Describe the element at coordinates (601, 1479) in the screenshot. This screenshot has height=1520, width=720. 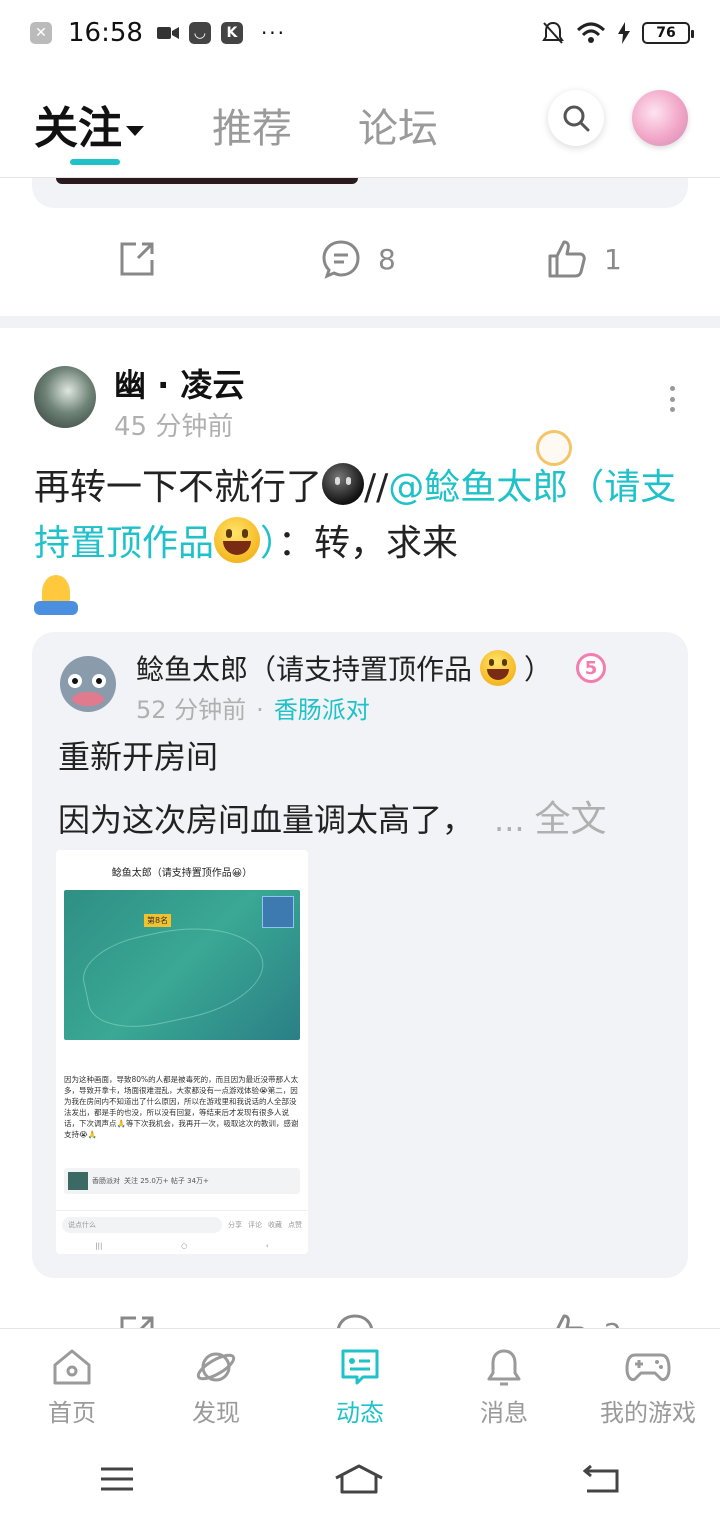
I see `back-icon` at that location.